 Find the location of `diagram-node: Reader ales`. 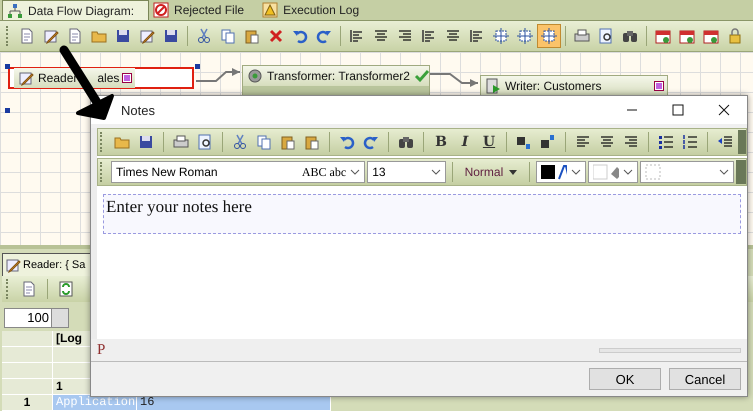

diagram-node: Reader ales is located at coordinates (101, 78).